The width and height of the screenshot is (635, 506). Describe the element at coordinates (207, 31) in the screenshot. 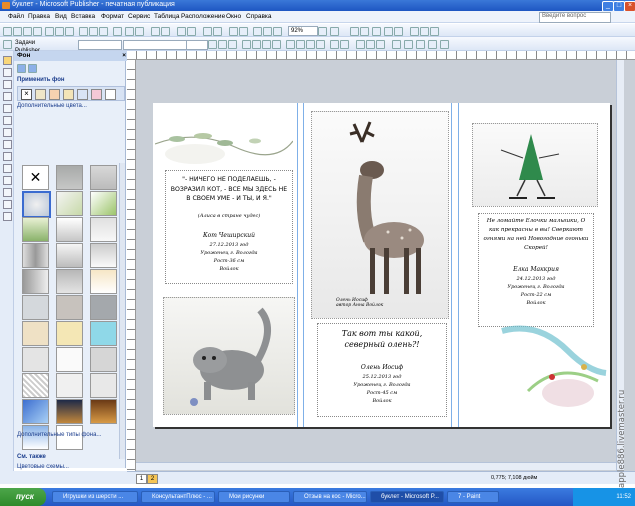

I see `insert-table-icon` at that location.